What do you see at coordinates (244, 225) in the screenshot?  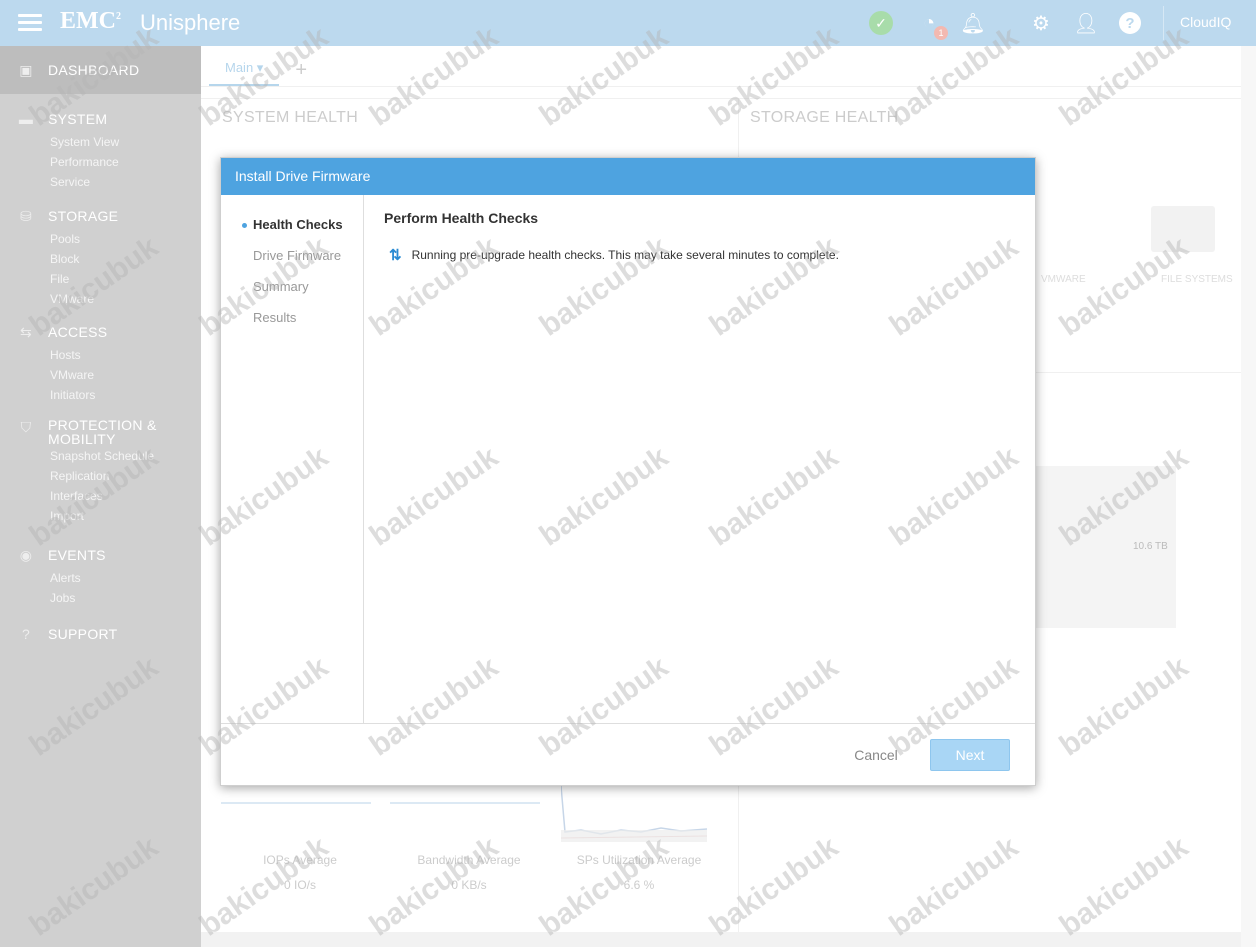 I see `active-step-dot` at bounding box center [244, 225].